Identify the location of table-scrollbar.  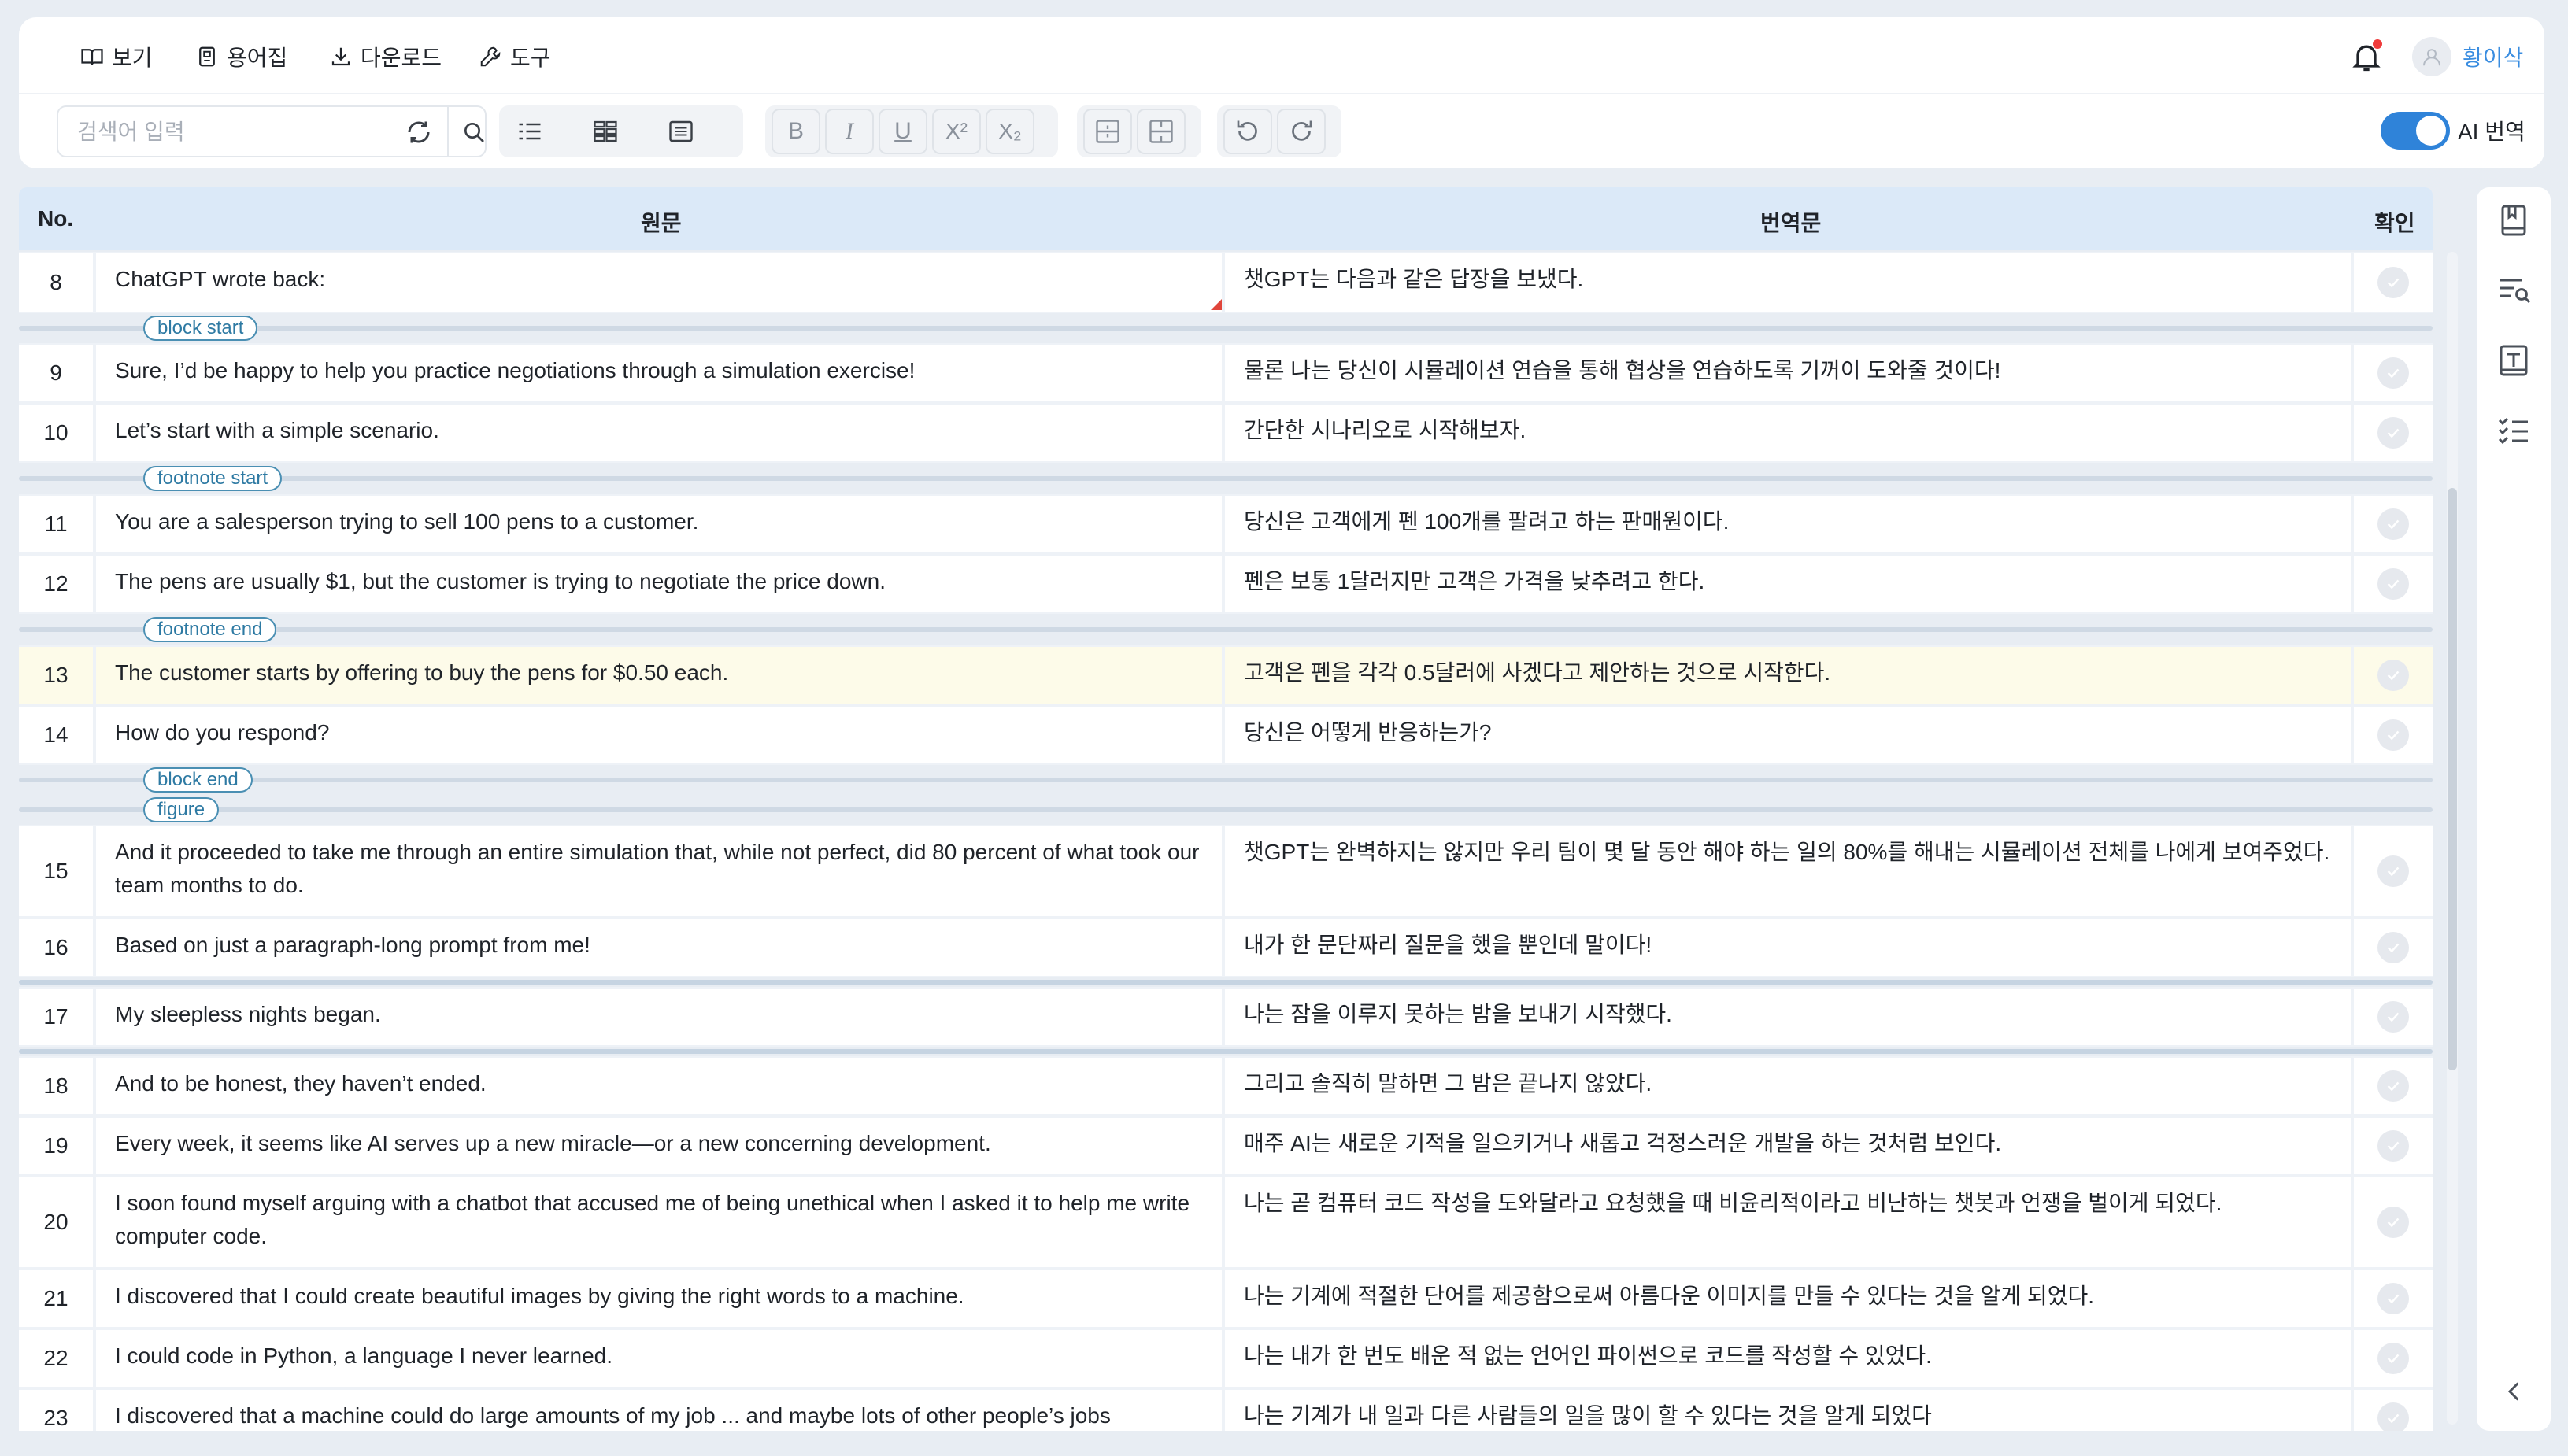
(2452, 838).